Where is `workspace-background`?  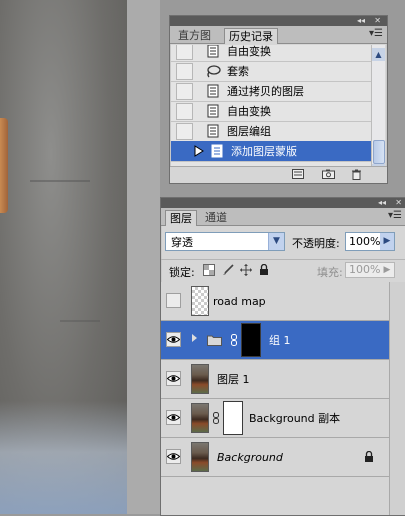
workspace-background is located at coordinates (143, 257).